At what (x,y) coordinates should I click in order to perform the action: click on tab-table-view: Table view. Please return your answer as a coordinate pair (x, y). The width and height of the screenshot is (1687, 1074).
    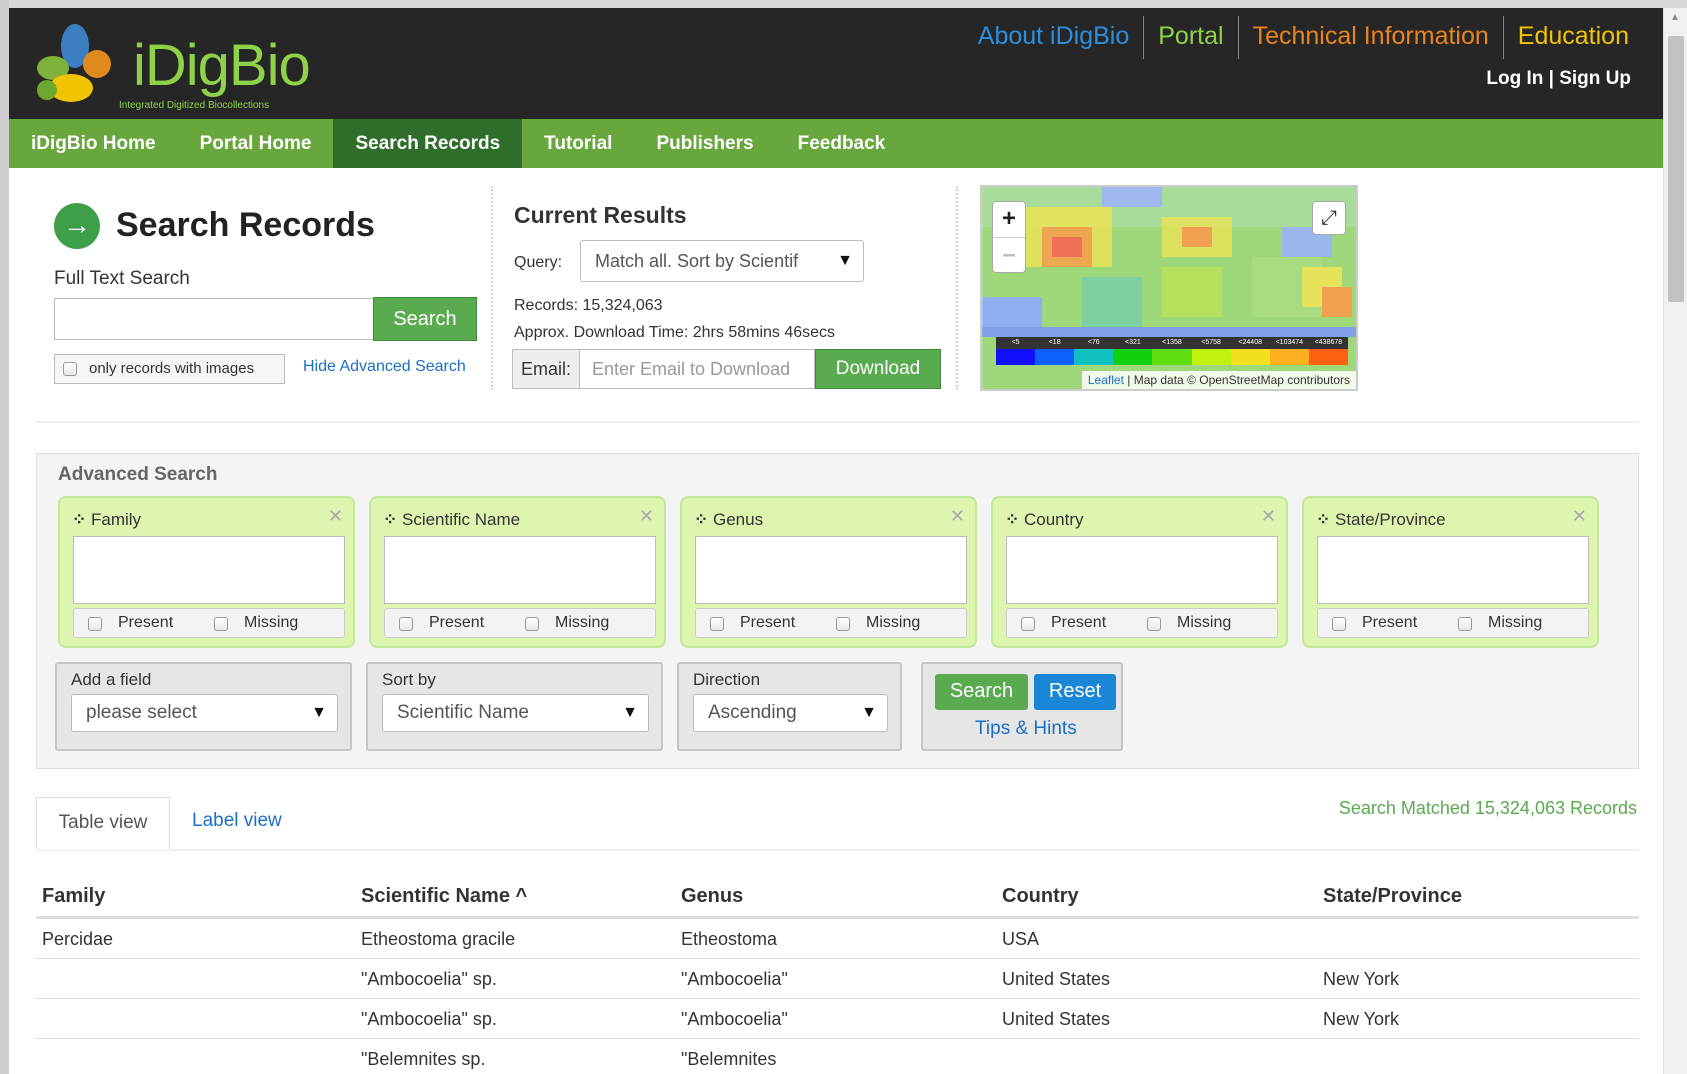
    Looking at the image, I should click on (103, 823).